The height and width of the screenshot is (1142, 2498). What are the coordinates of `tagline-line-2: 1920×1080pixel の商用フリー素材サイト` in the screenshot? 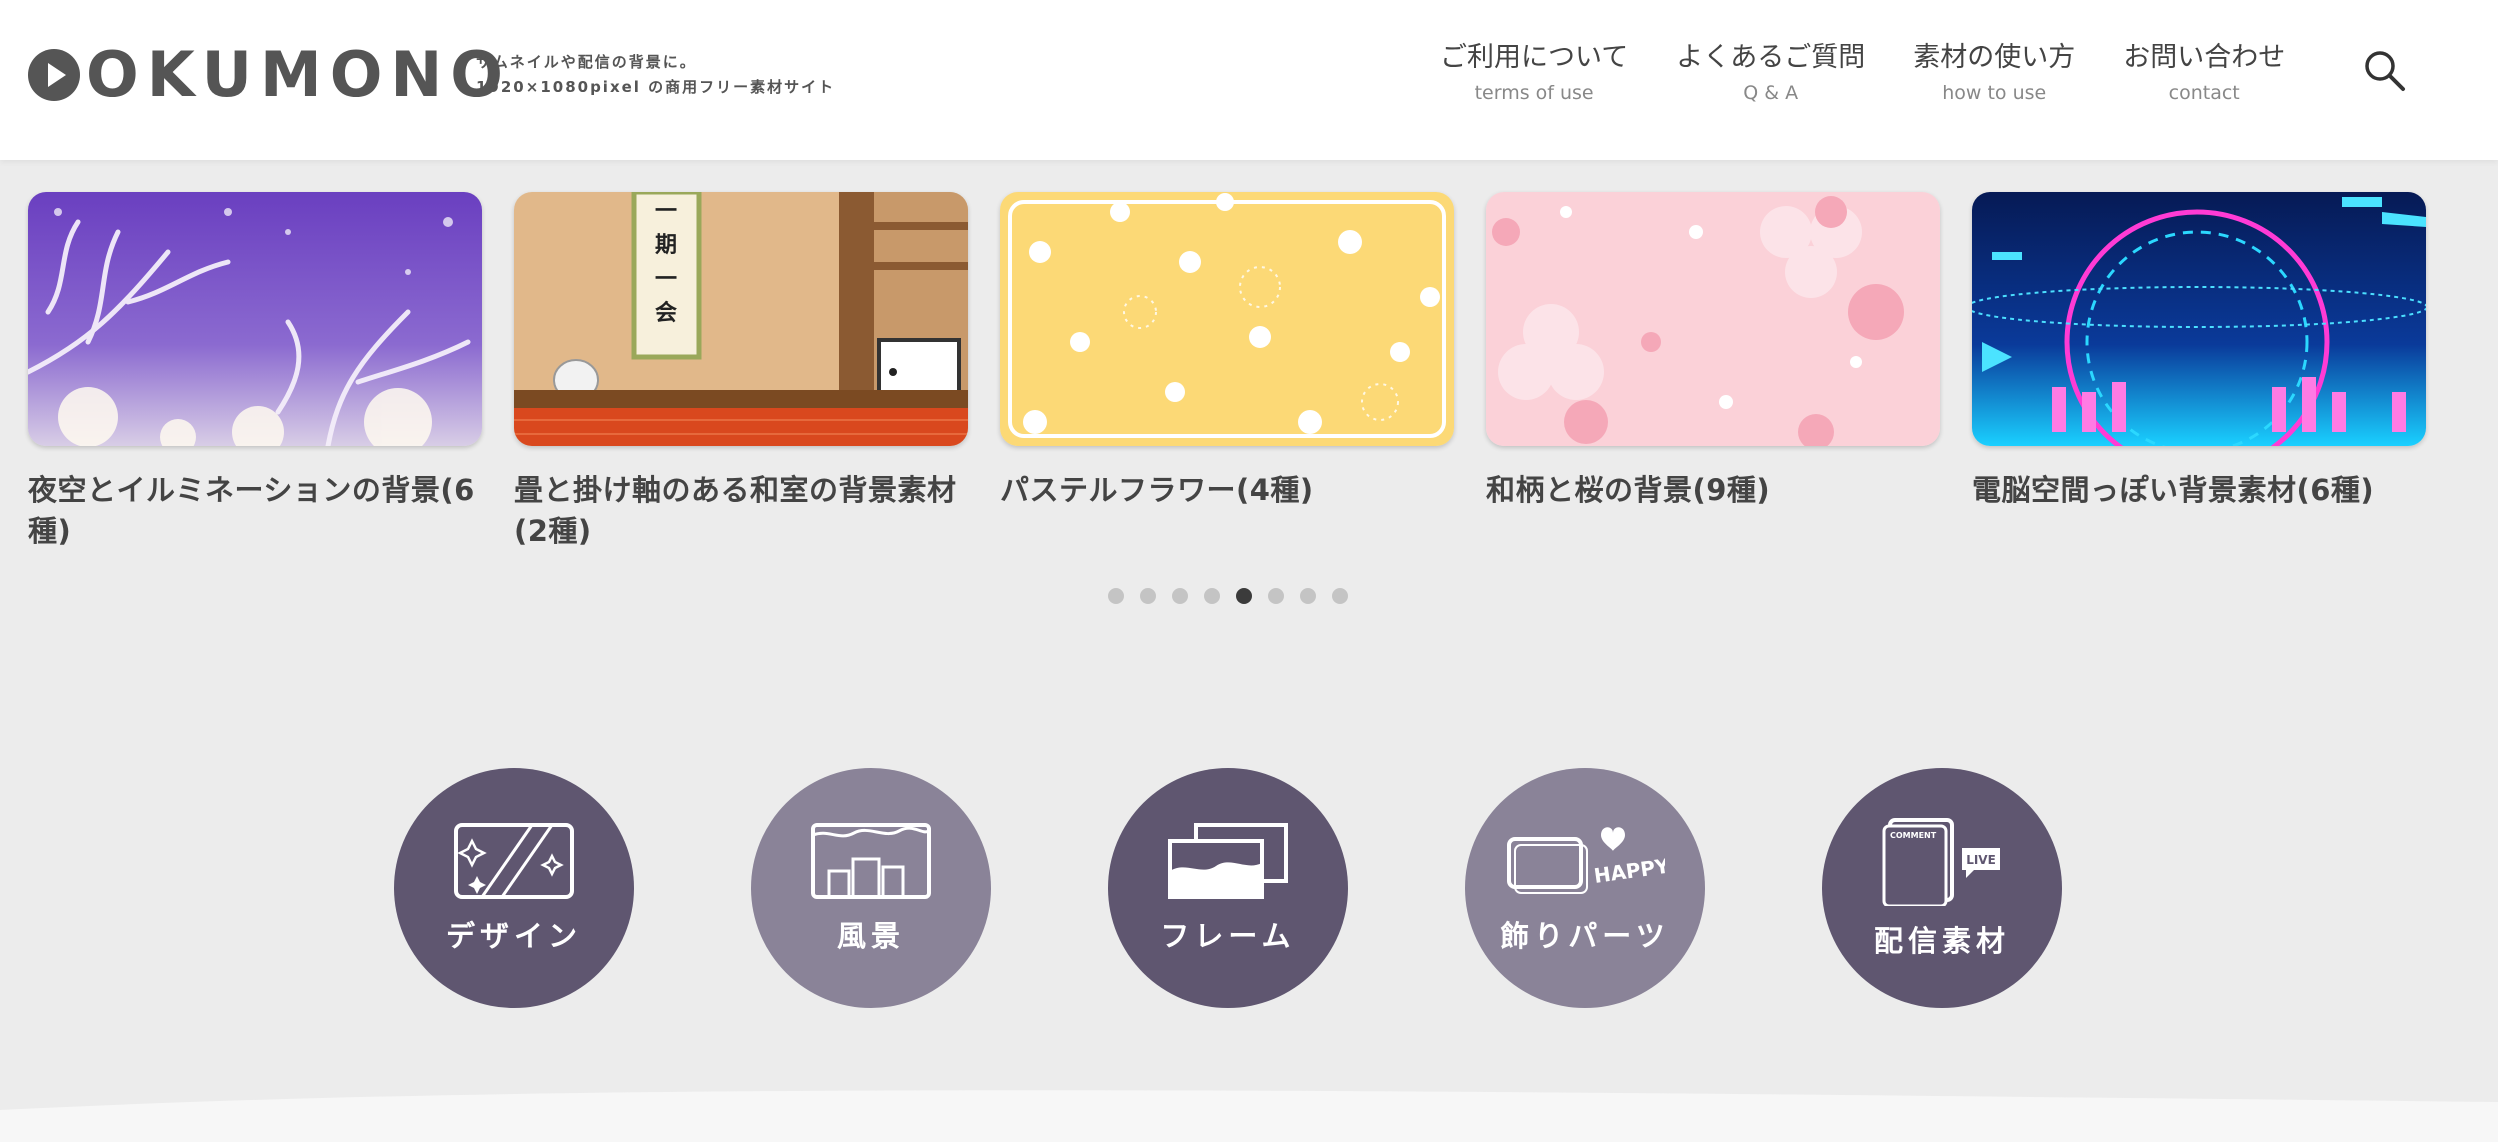 It's located at (656, 87).